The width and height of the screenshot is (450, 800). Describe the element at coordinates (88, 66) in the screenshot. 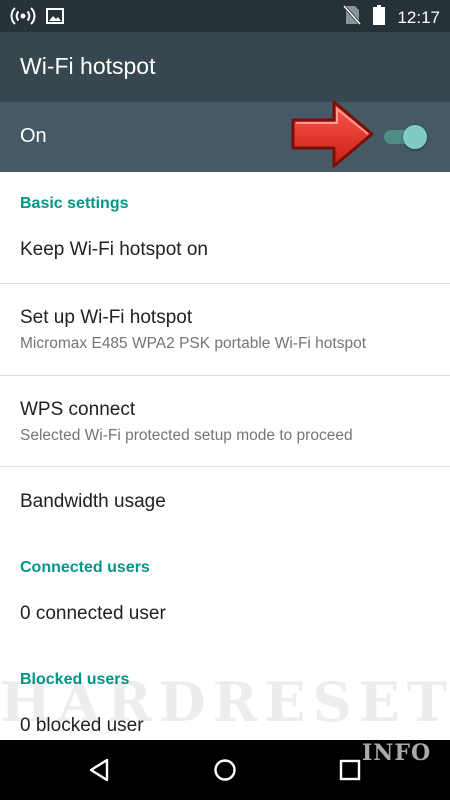

I see `page-title: Wi-Fi hotspot` at that location.